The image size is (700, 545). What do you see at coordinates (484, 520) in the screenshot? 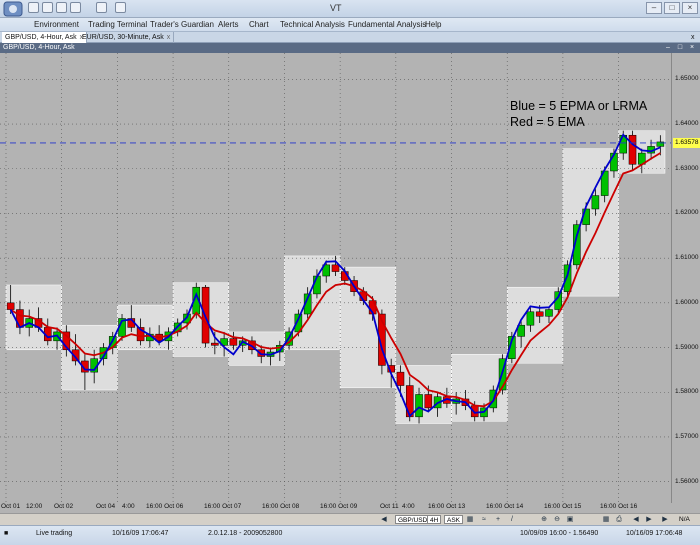
I see `indicator-icon: ≈` at bounding box center [484, 520].